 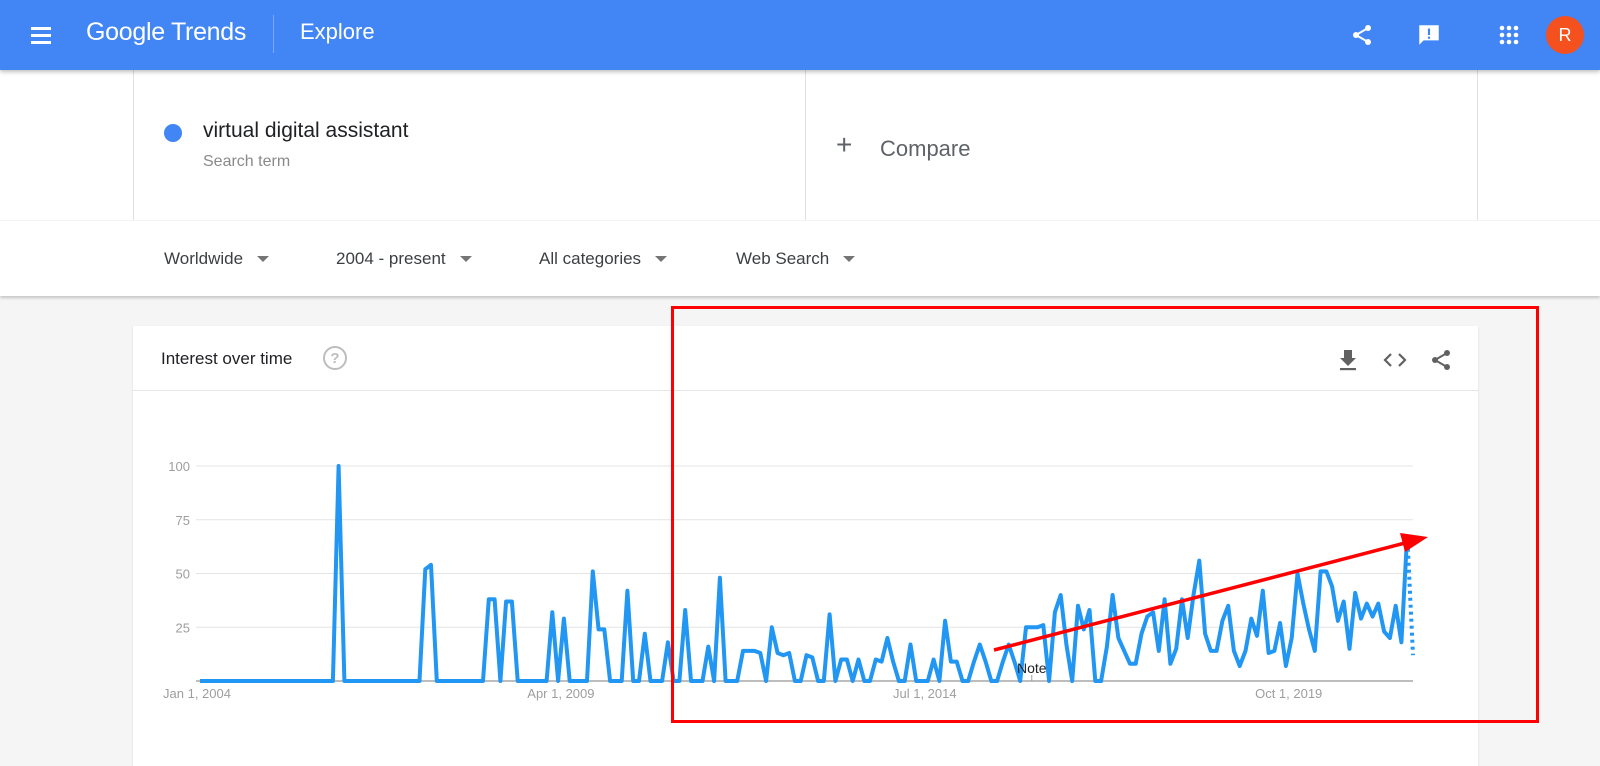 I want to click on embed-button, so click(x=1395, y=360).